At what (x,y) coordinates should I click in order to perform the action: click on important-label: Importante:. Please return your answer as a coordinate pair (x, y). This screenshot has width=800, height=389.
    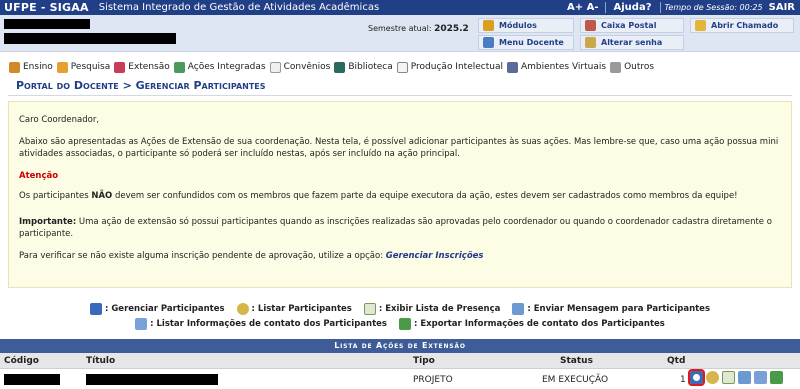
    Looking at the image, I should click on (48, 222).